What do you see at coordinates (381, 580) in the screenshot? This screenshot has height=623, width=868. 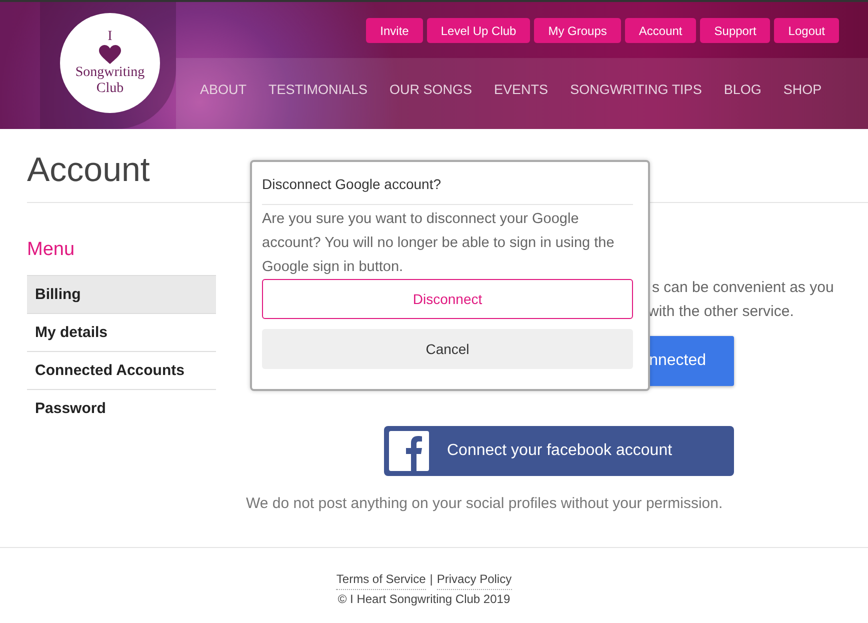 I see `footer-link: Terms of Service` at bounding box center [381, 580].